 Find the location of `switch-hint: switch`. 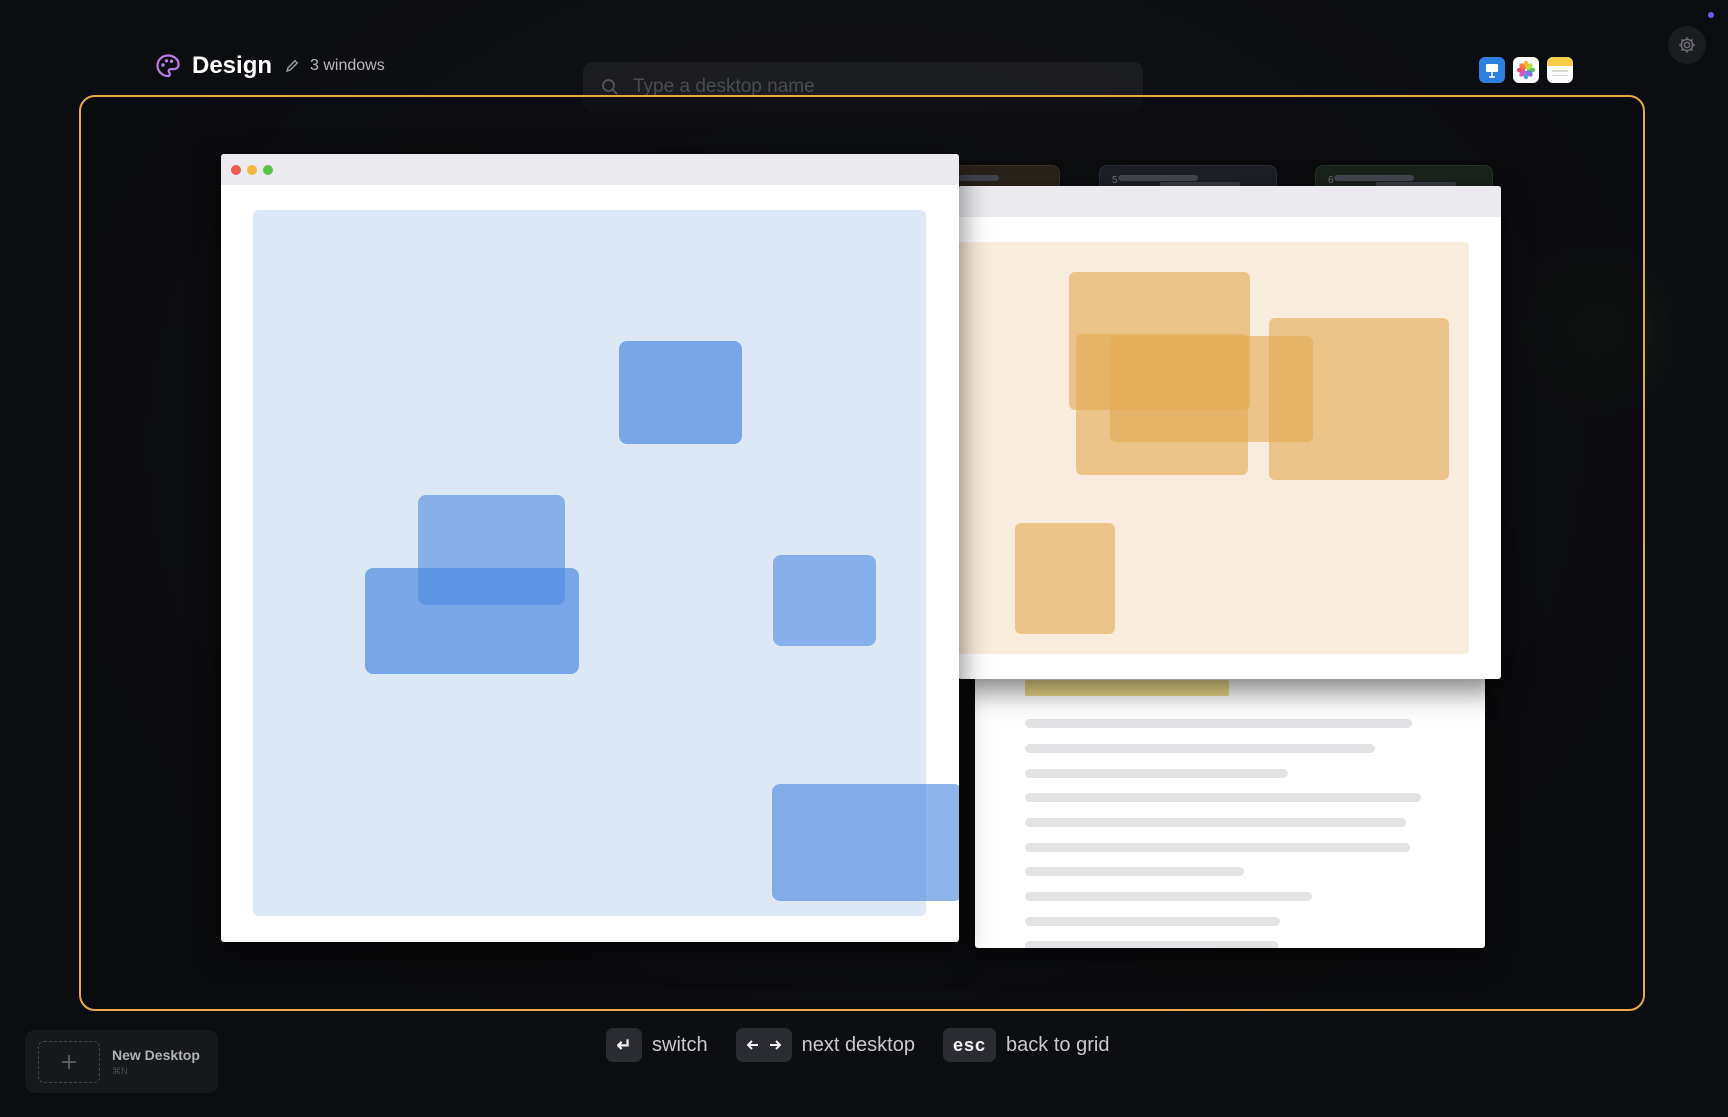

switch-hint: switch is located at coordinates (680, 1044).